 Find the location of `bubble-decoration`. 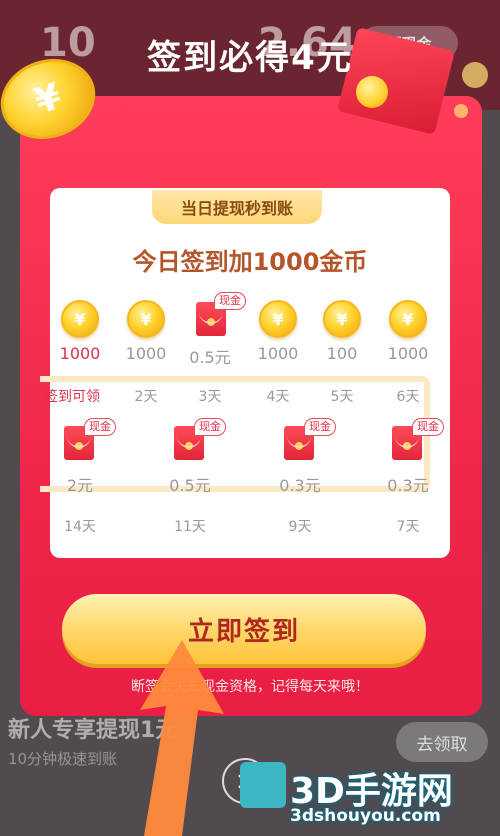

bubble-decoration is located at coordinates (461, 111).